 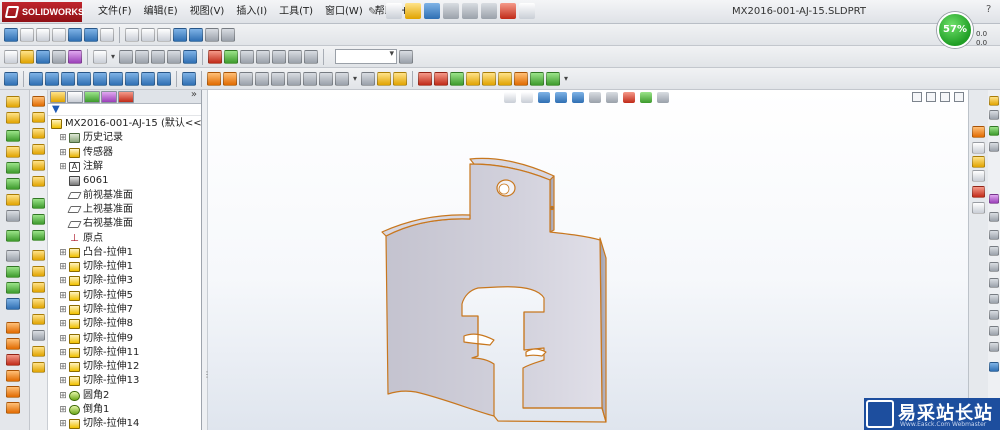 What do you see at coordinates (230, 78) in the screenshot?
I see `revolve-boss-icon` at bounding box center [230, 78].